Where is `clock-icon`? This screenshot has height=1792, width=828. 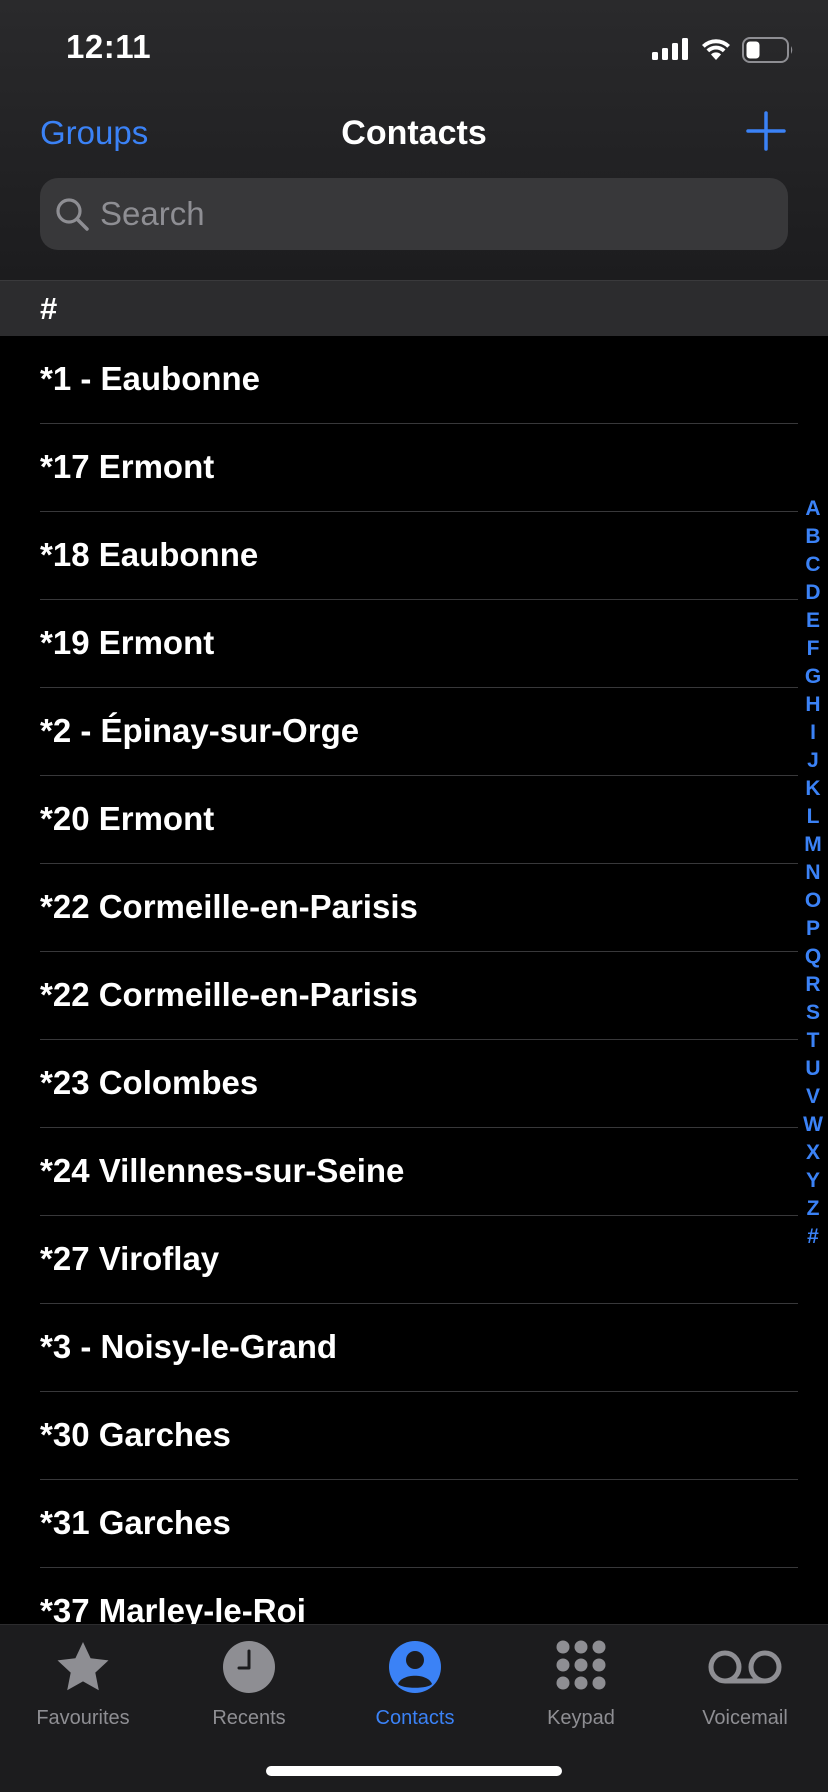 clock-icon is located at coordinates (249, 1667).